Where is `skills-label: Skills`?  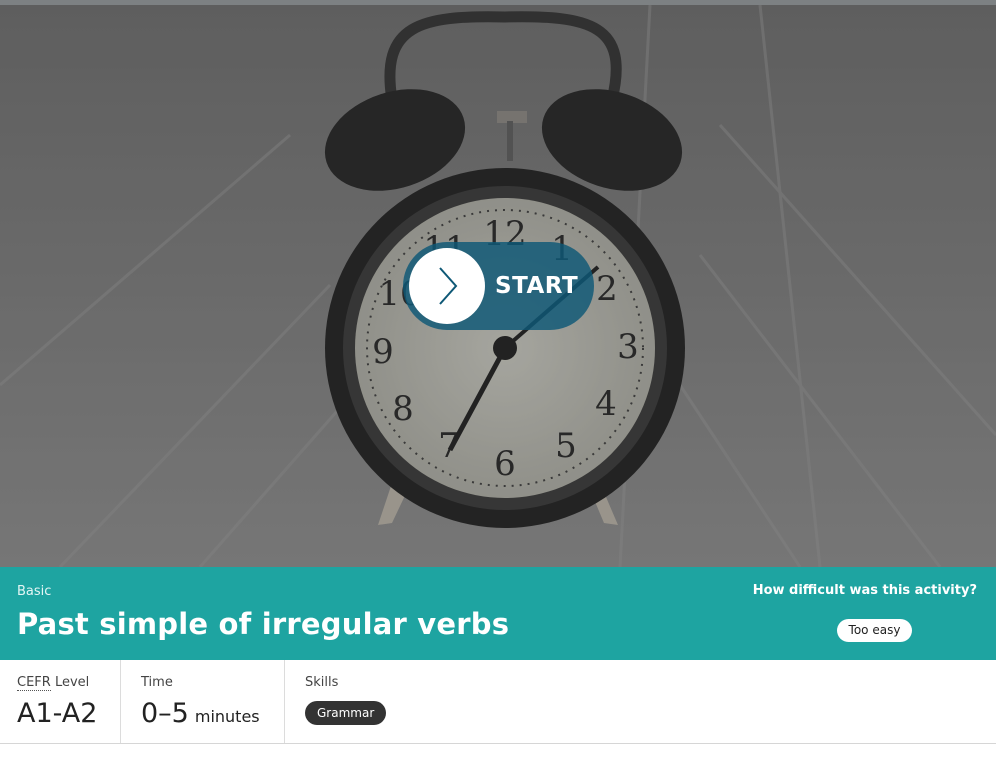 skills-label: Skills is located at coordinates (322, 682).